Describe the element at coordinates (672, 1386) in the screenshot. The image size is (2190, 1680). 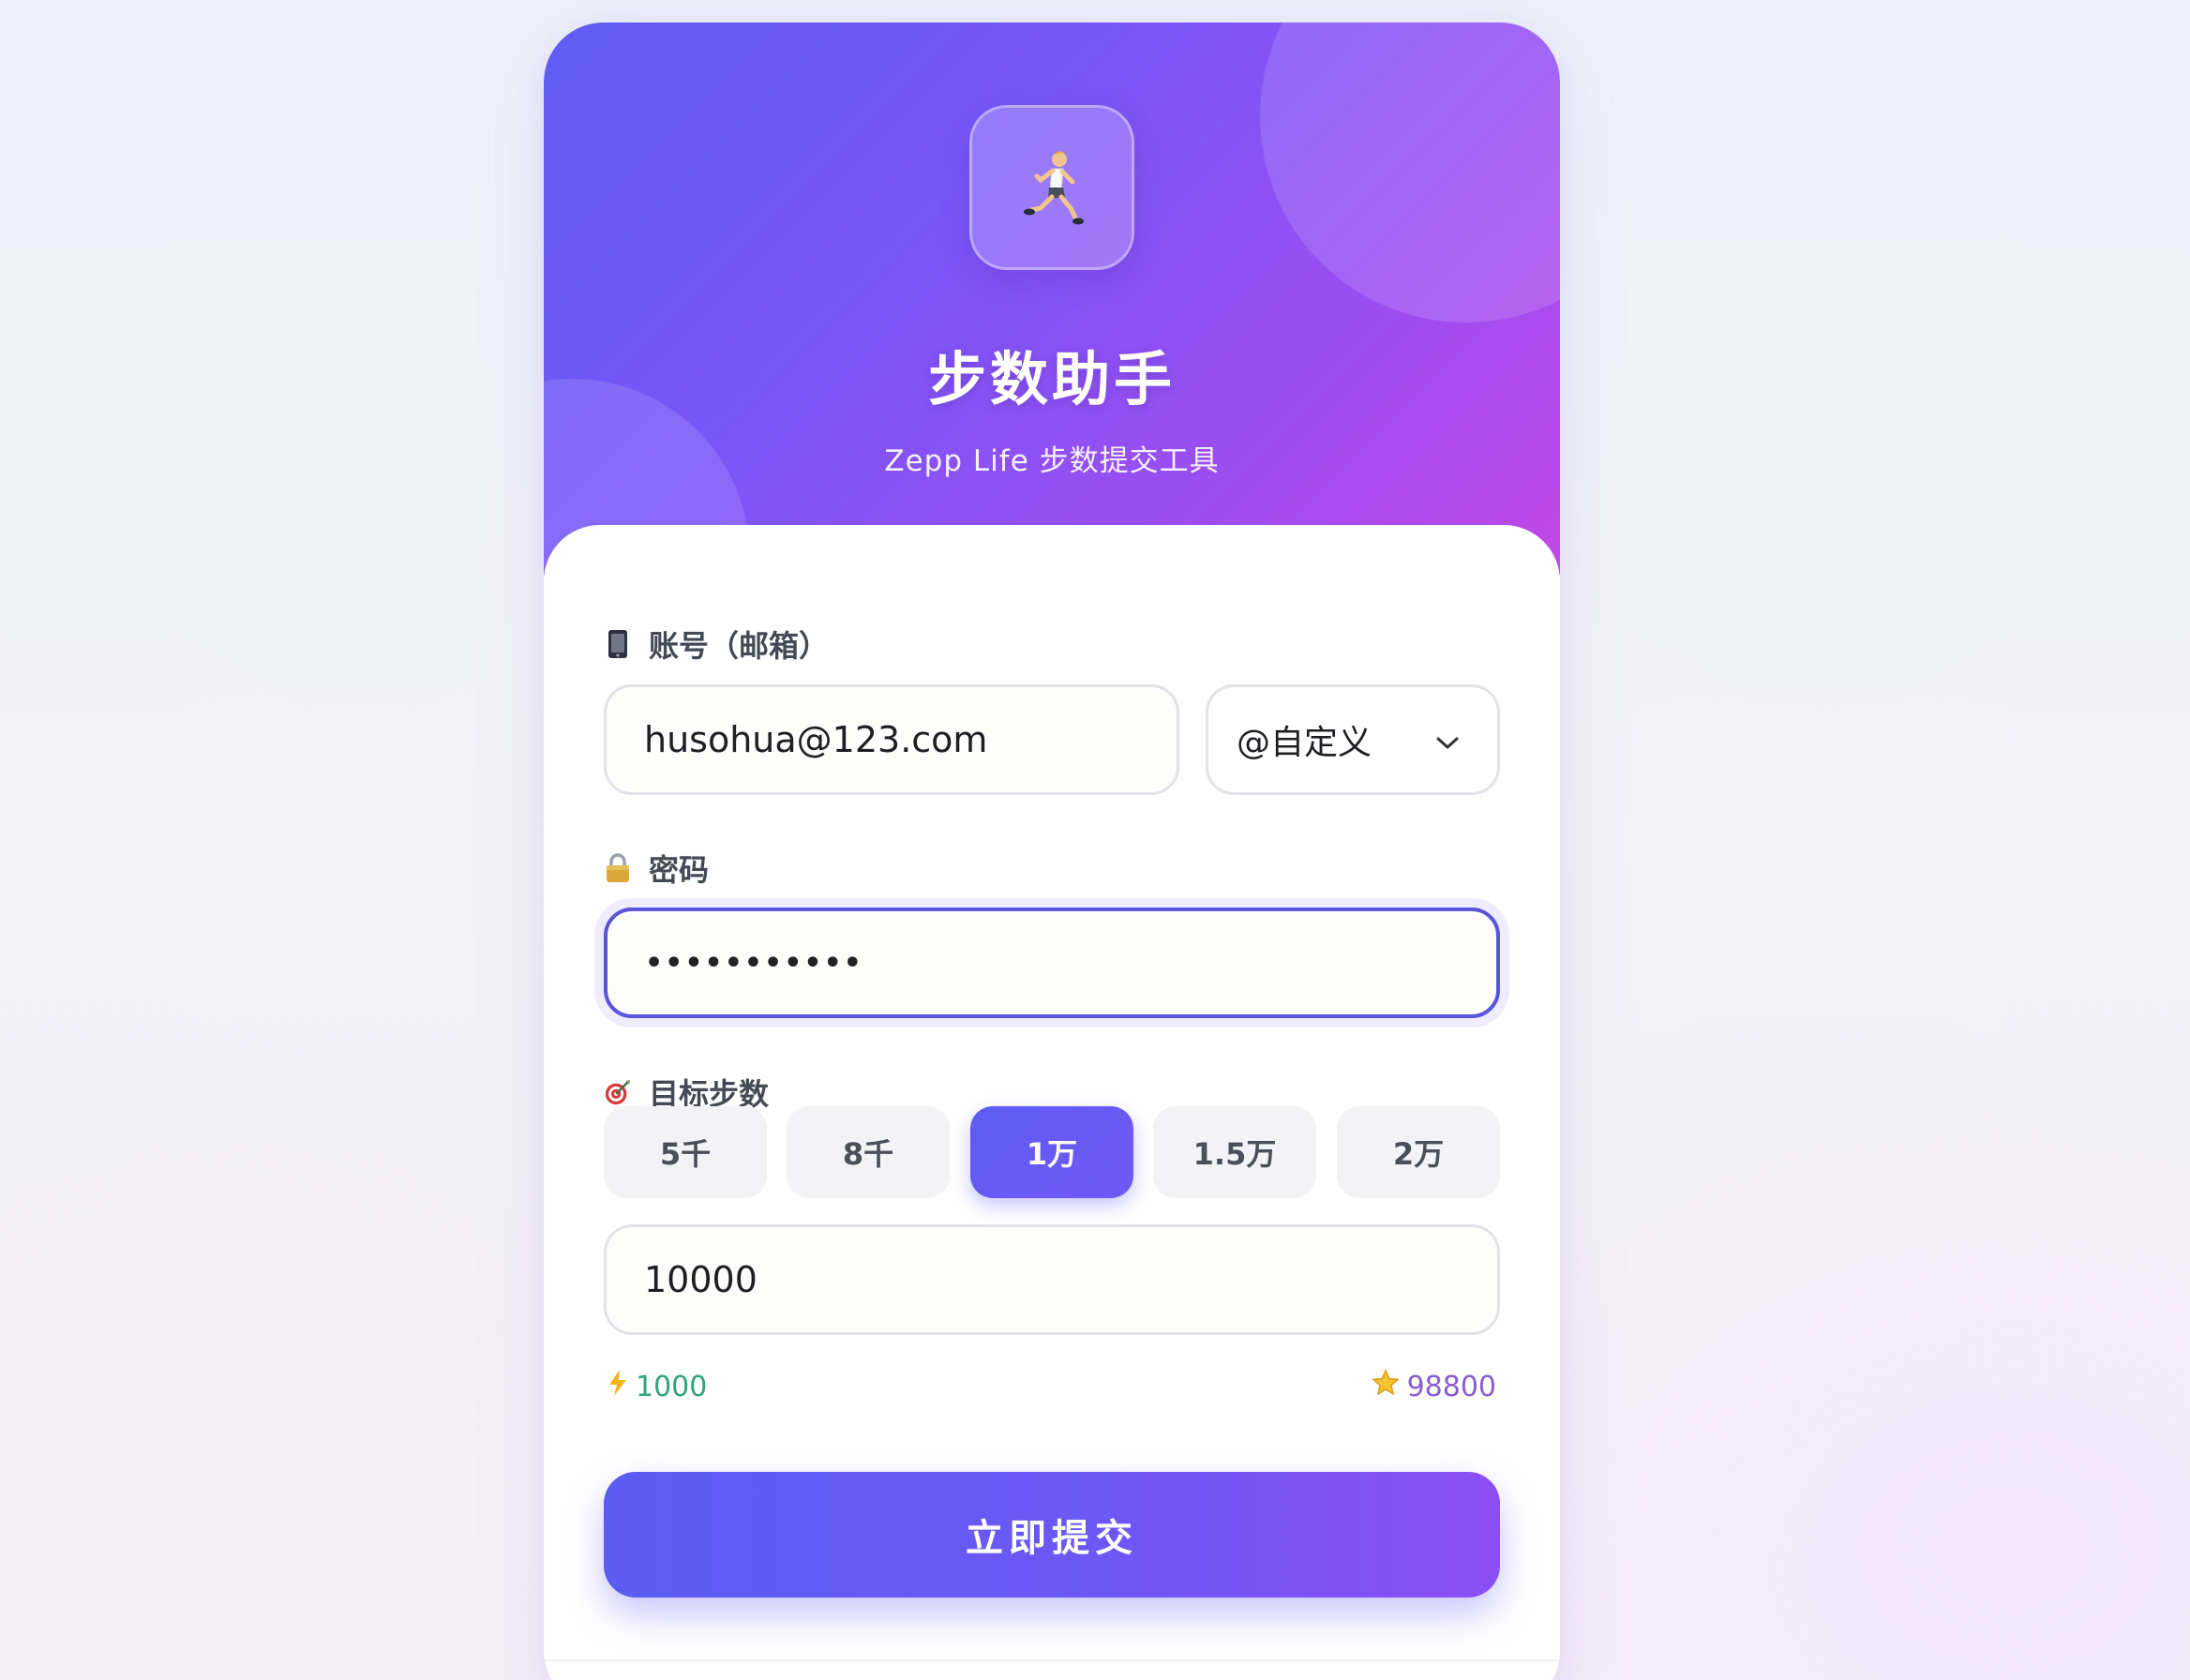
I see `min-steps-value: 1000` at that location.